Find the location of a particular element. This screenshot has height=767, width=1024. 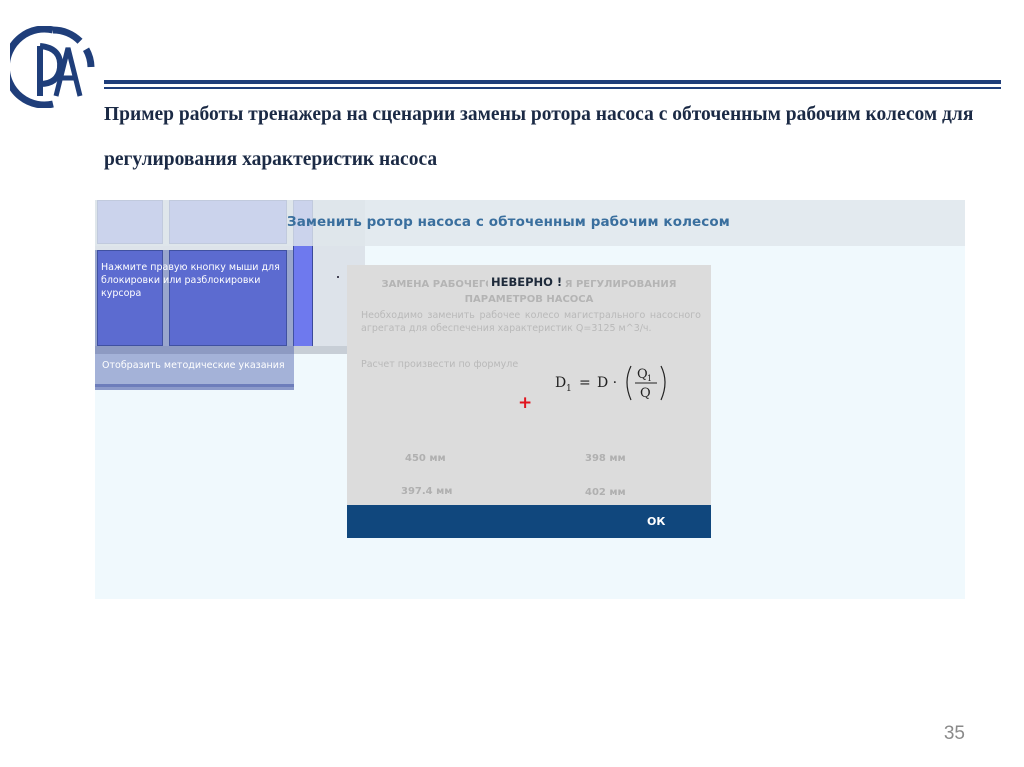

hint-panel-bar is located at coordinates (194, 387).